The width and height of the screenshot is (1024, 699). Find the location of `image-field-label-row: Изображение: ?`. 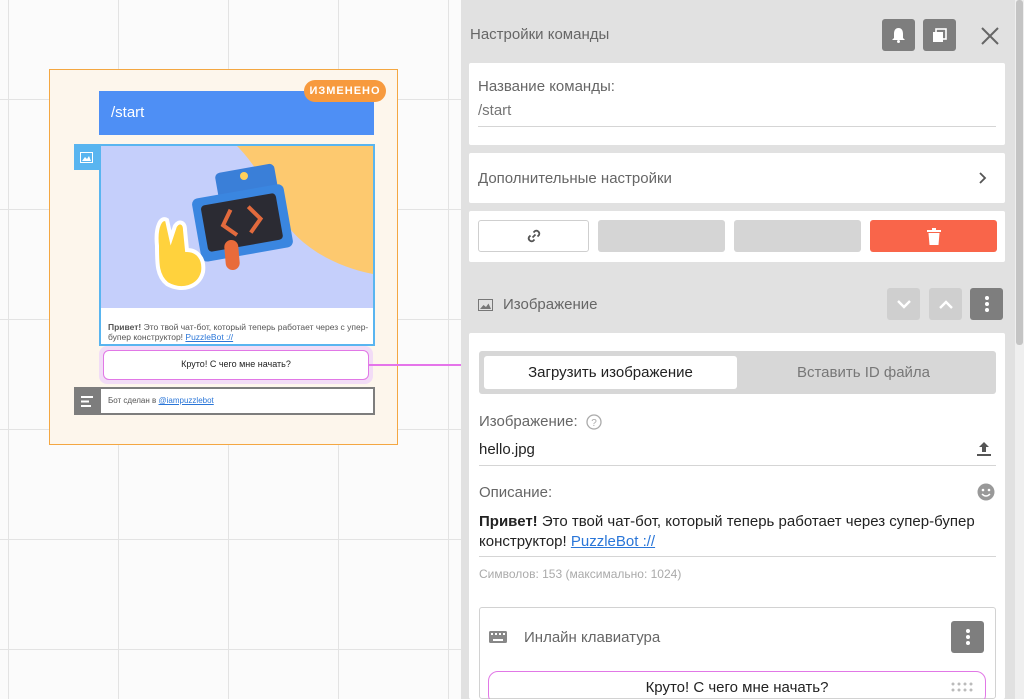

image-field-label-row: Изображение: ? is located at coordinates (540, 421).